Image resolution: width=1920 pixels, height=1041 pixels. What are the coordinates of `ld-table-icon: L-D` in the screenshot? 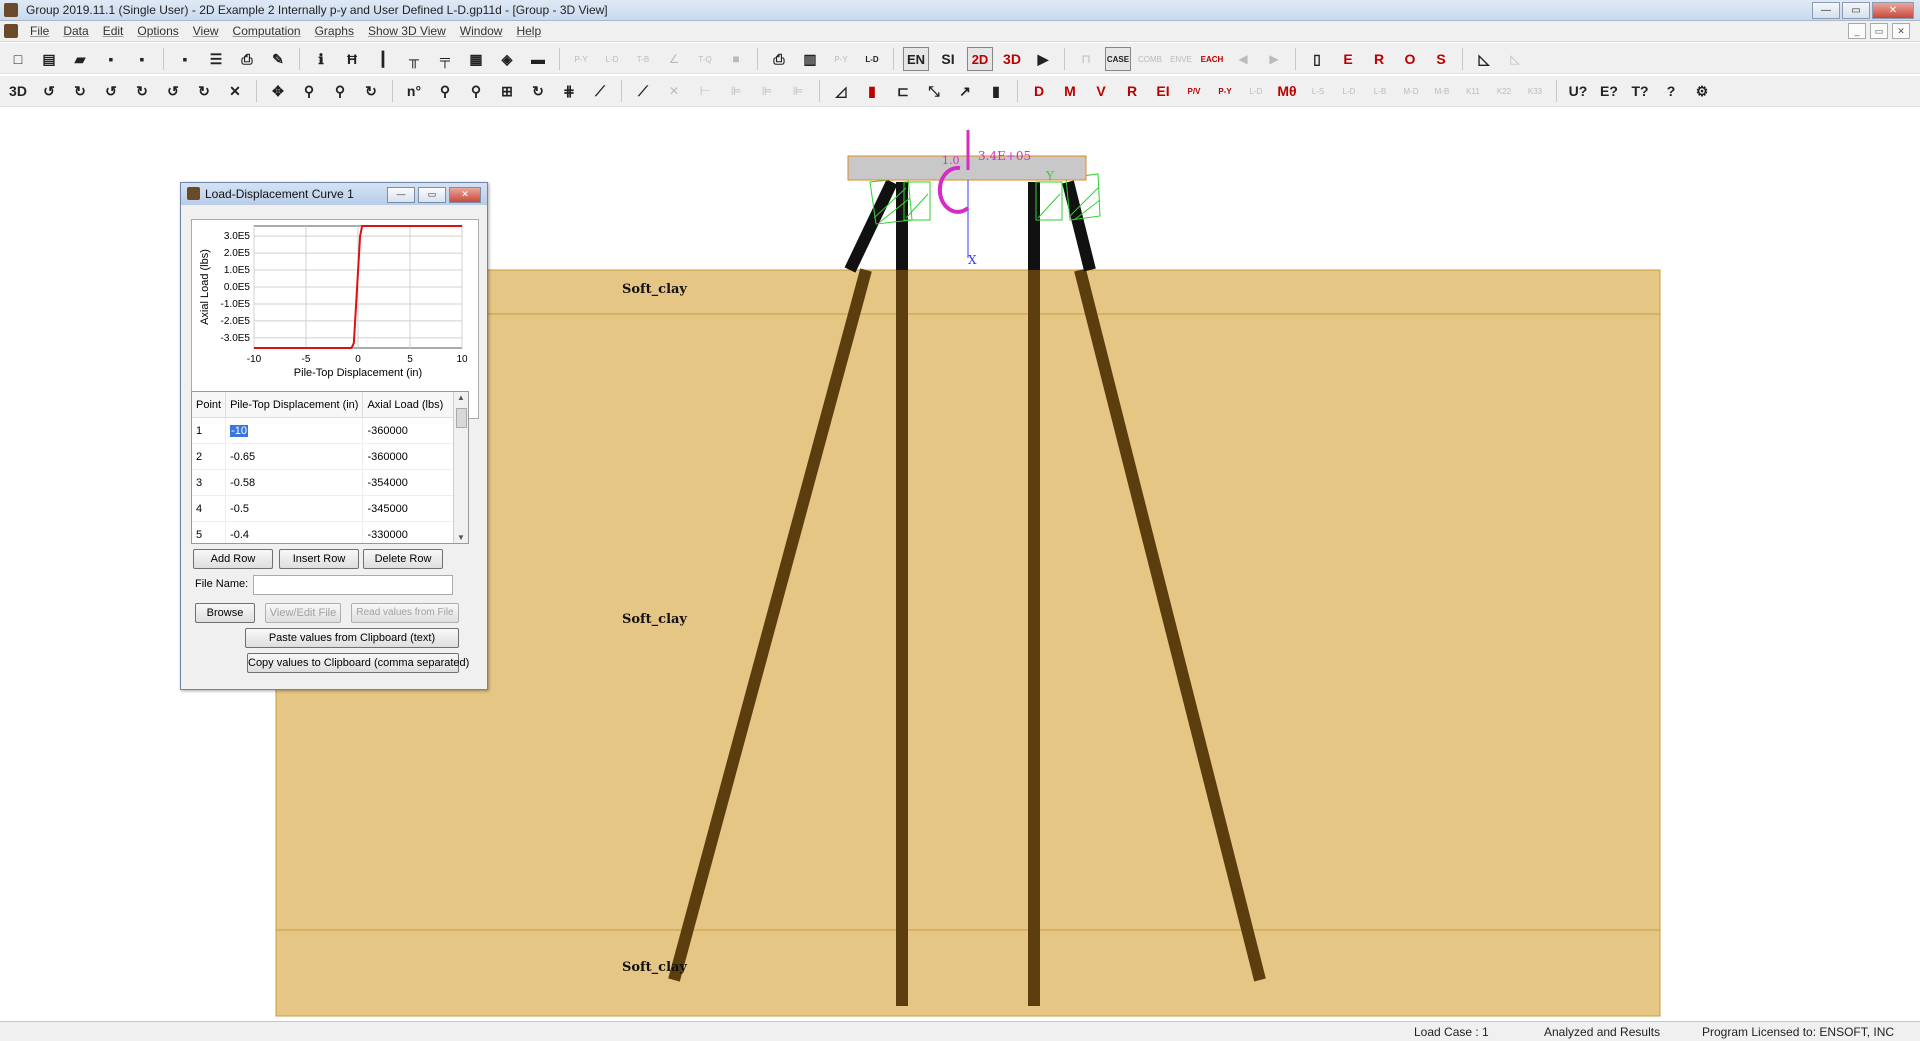 It's located at (872, 59).